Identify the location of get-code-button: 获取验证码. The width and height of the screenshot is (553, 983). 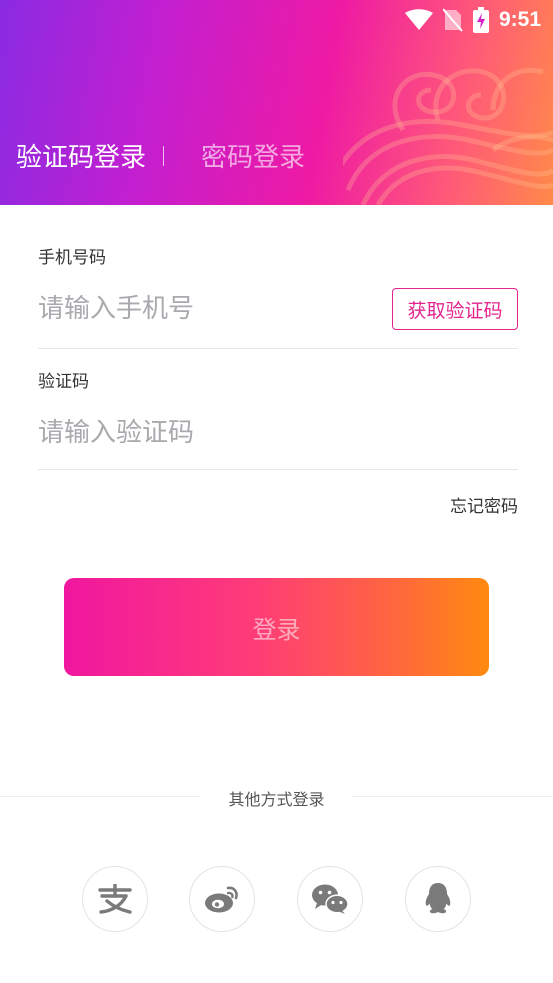
(455, 309).